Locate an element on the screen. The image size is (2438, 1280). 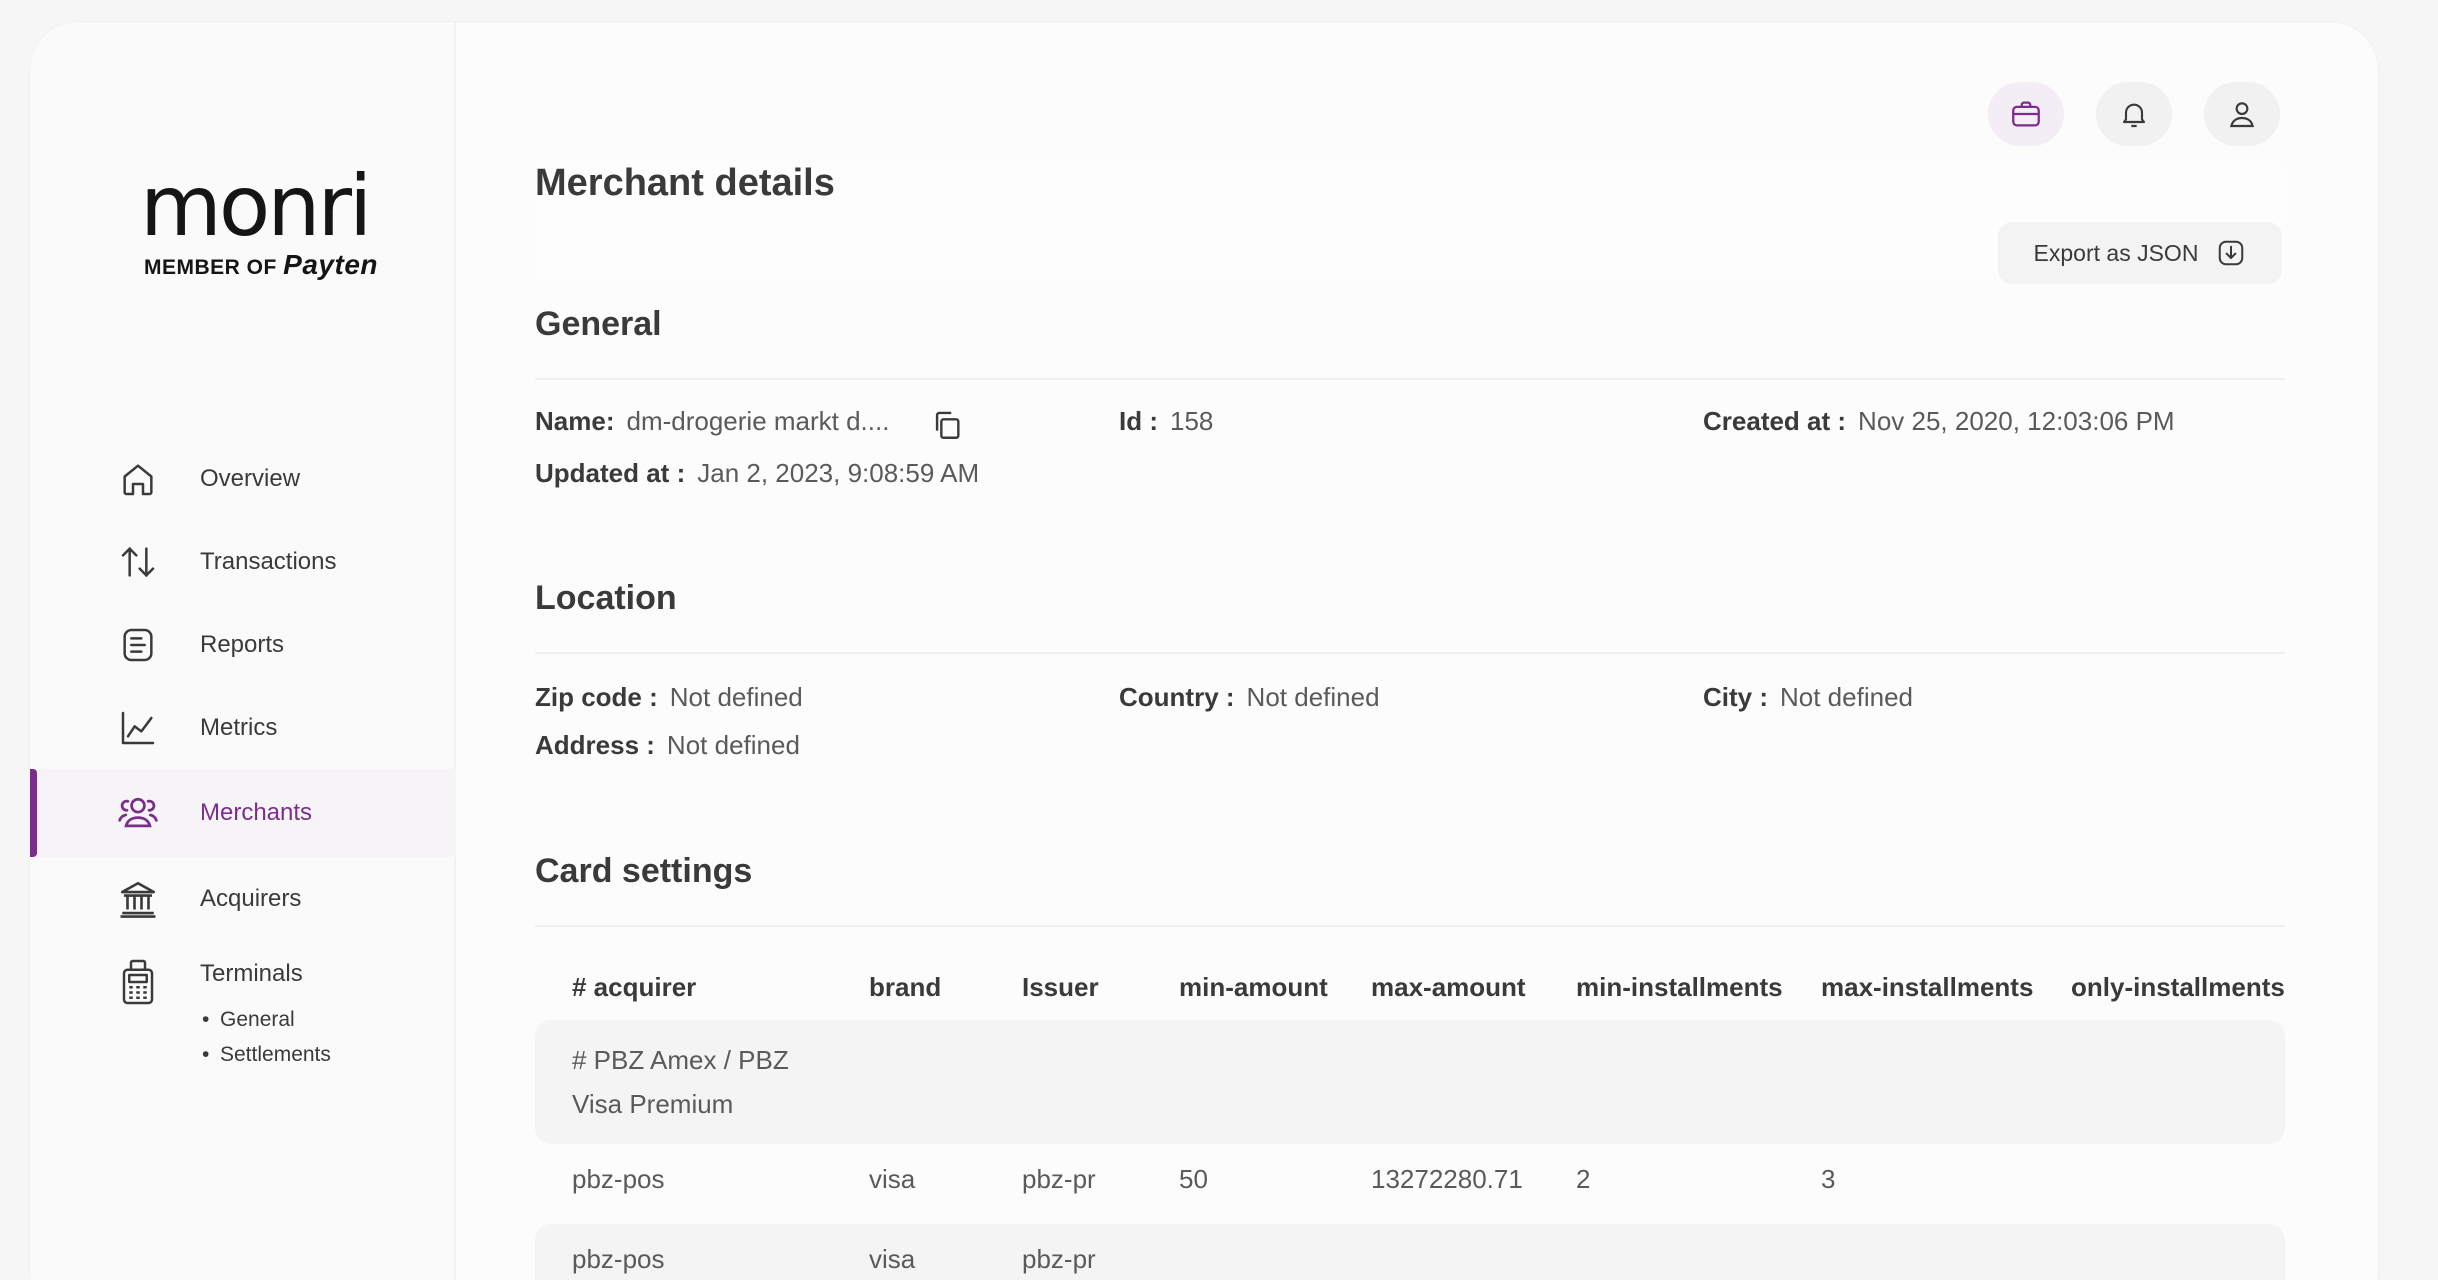
sidebar-item-label: Reports is located at coordinates (242, 644).